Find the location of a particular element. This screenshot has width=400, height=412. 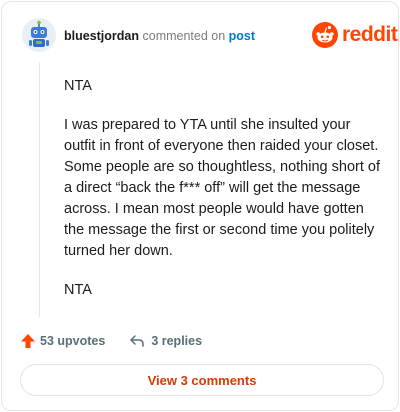

reply-arrow-icon is located at coordinates (137, 341).